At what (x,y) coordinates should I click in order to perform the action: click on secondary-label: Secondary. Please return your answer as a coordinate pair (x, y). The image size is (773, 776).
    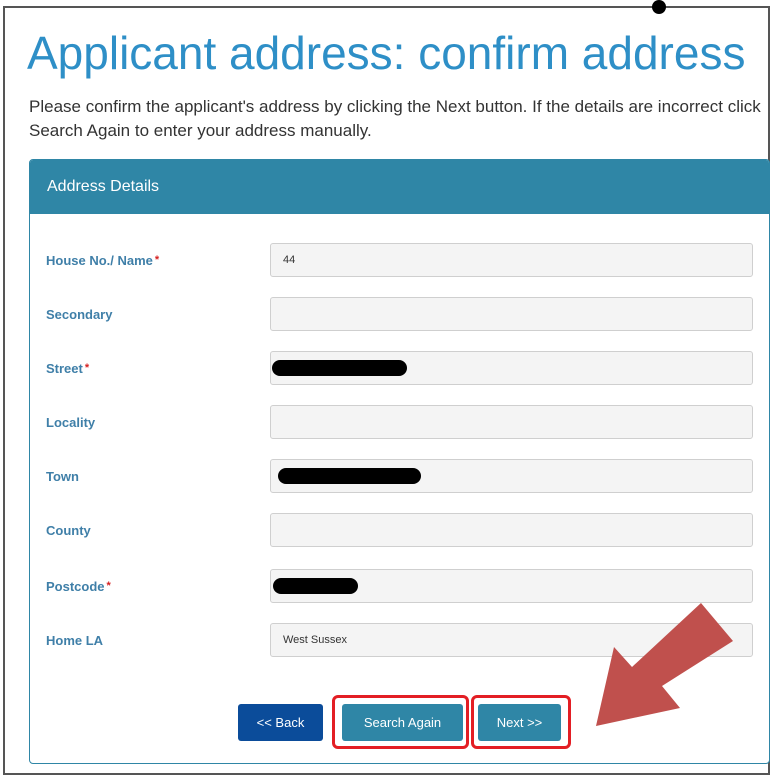
    Looking at the image, I should click on (79, 314).